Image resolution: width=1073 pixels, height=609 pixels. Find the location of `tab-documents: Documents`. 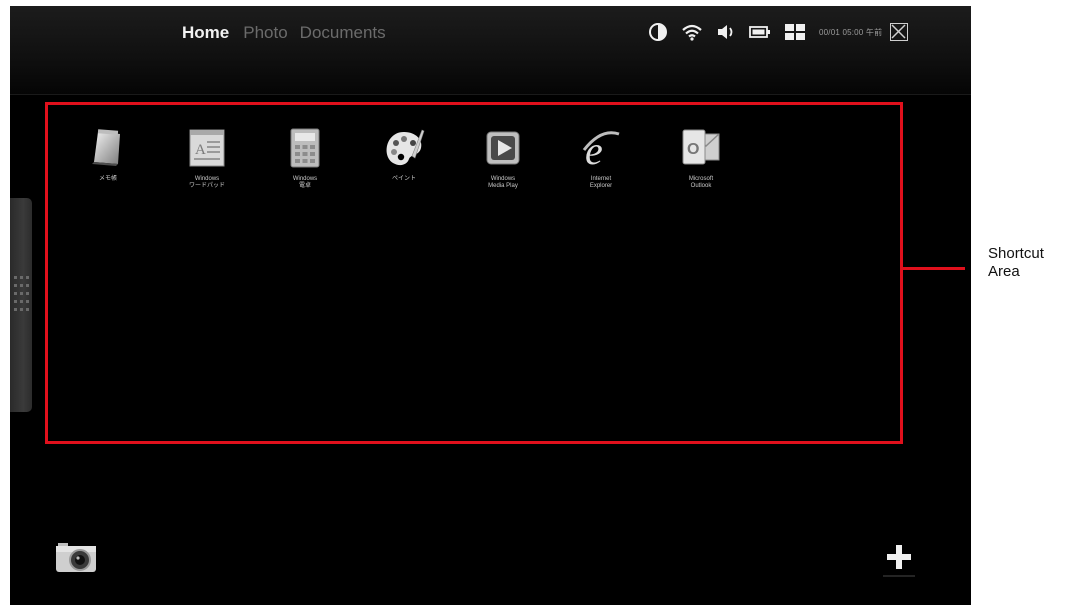

tab-documents: Documents is located at coordinates (343, 33).